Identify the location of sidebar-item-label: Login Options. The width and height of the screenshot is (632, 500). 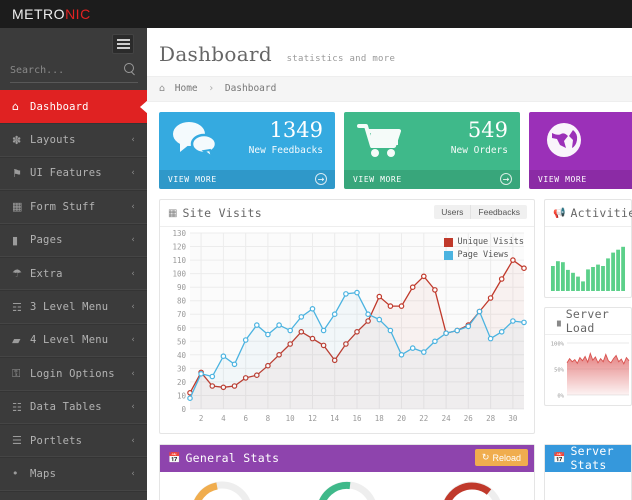
(72, 373).